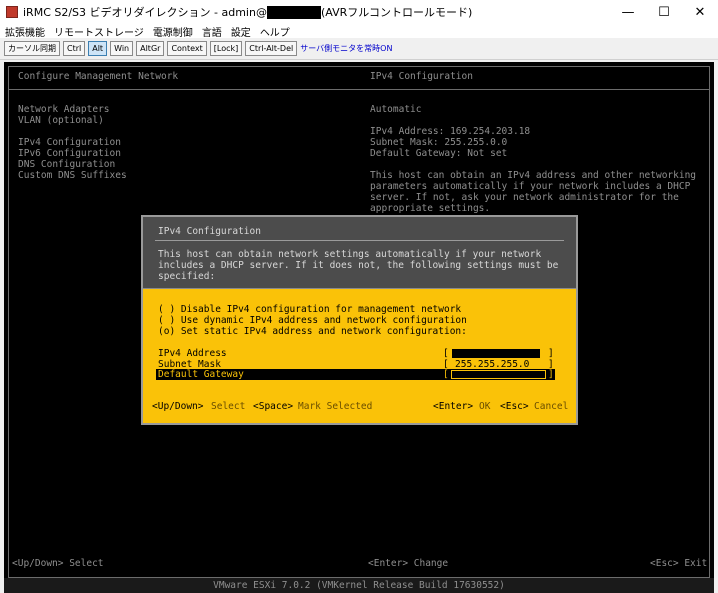 Image resolution: width=718 pixels, height=593 pixels. Describe the element at coordinates (98, 48) in the screenshot. I see `alt-button: Alt` at that location.